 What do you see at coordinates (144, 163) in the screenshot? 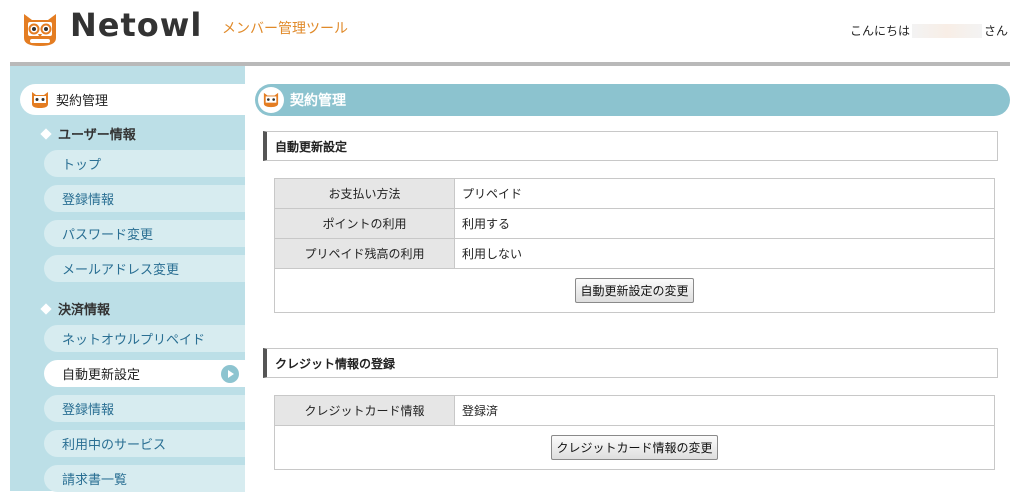
I see `sidebar-item-top: トップ` at bounding box center [144, 163].